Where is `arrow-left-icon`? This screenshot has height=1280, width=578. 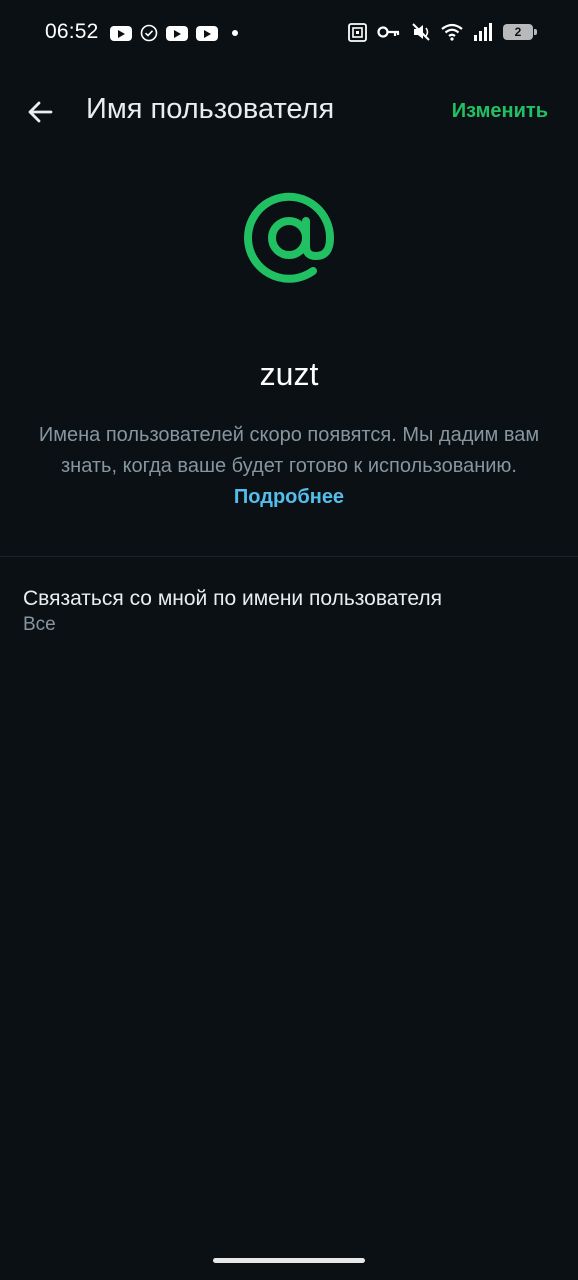 arrow-left-icon is located at coordinates (40, 112).